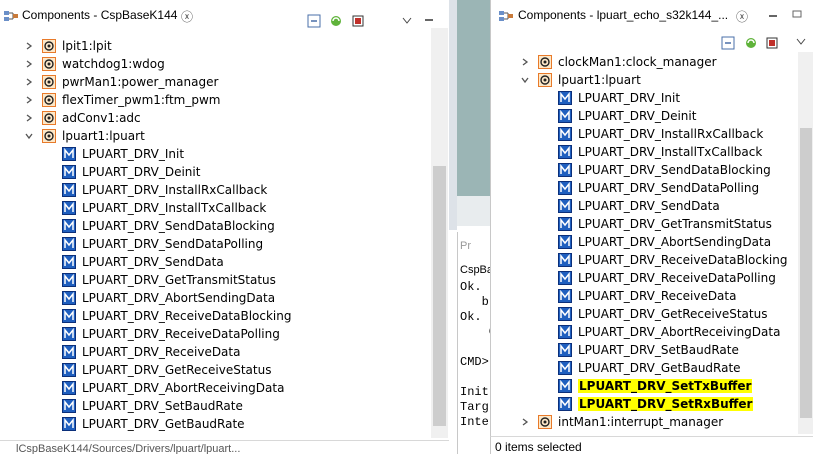  What do you see at coordinates (179, 280) in the screenshot?
I see `tree-item-label: LPUART_DRV_GetTransmitStatus` at bounding box center [179, 280].